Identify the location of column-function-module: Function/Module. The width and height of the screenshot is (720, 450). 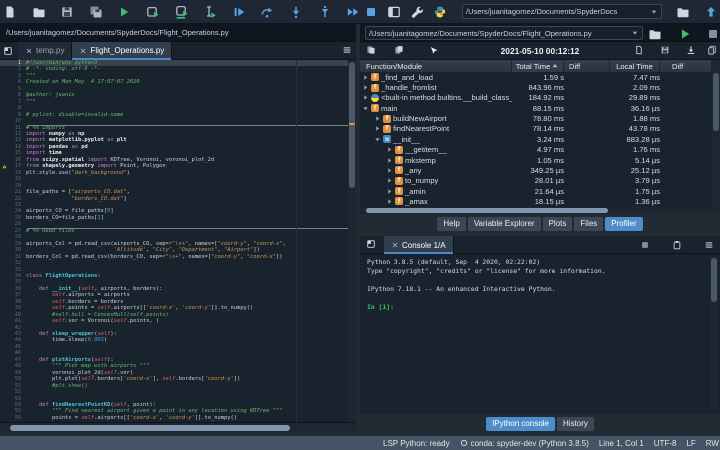
(436, 66).